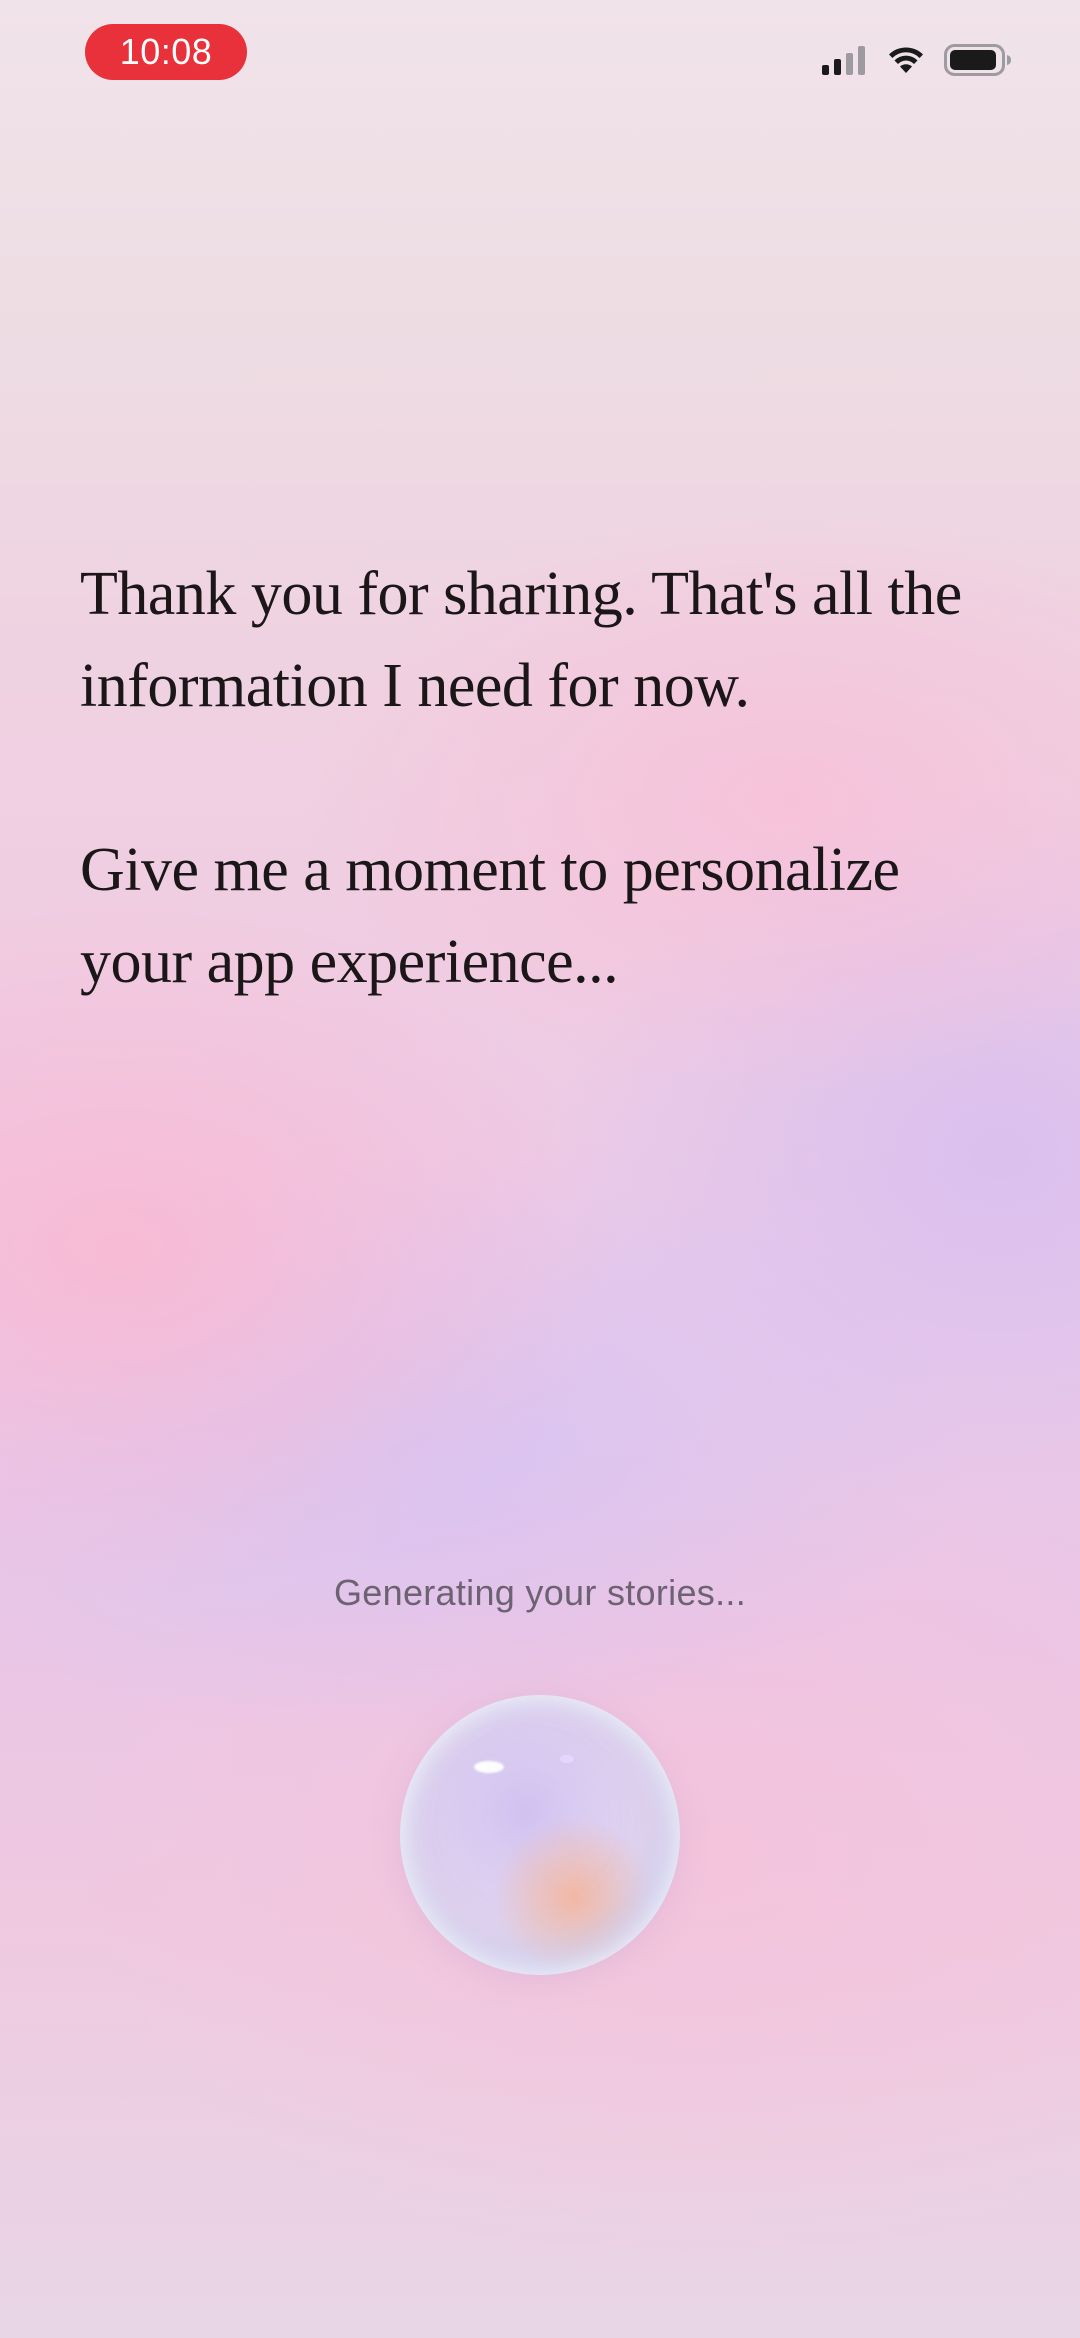 The height and width of the screenshot is (2338, 1080). Describe the element at coordinates (489, 1767) in the screenshot. I see `orb-highlight` at that location.